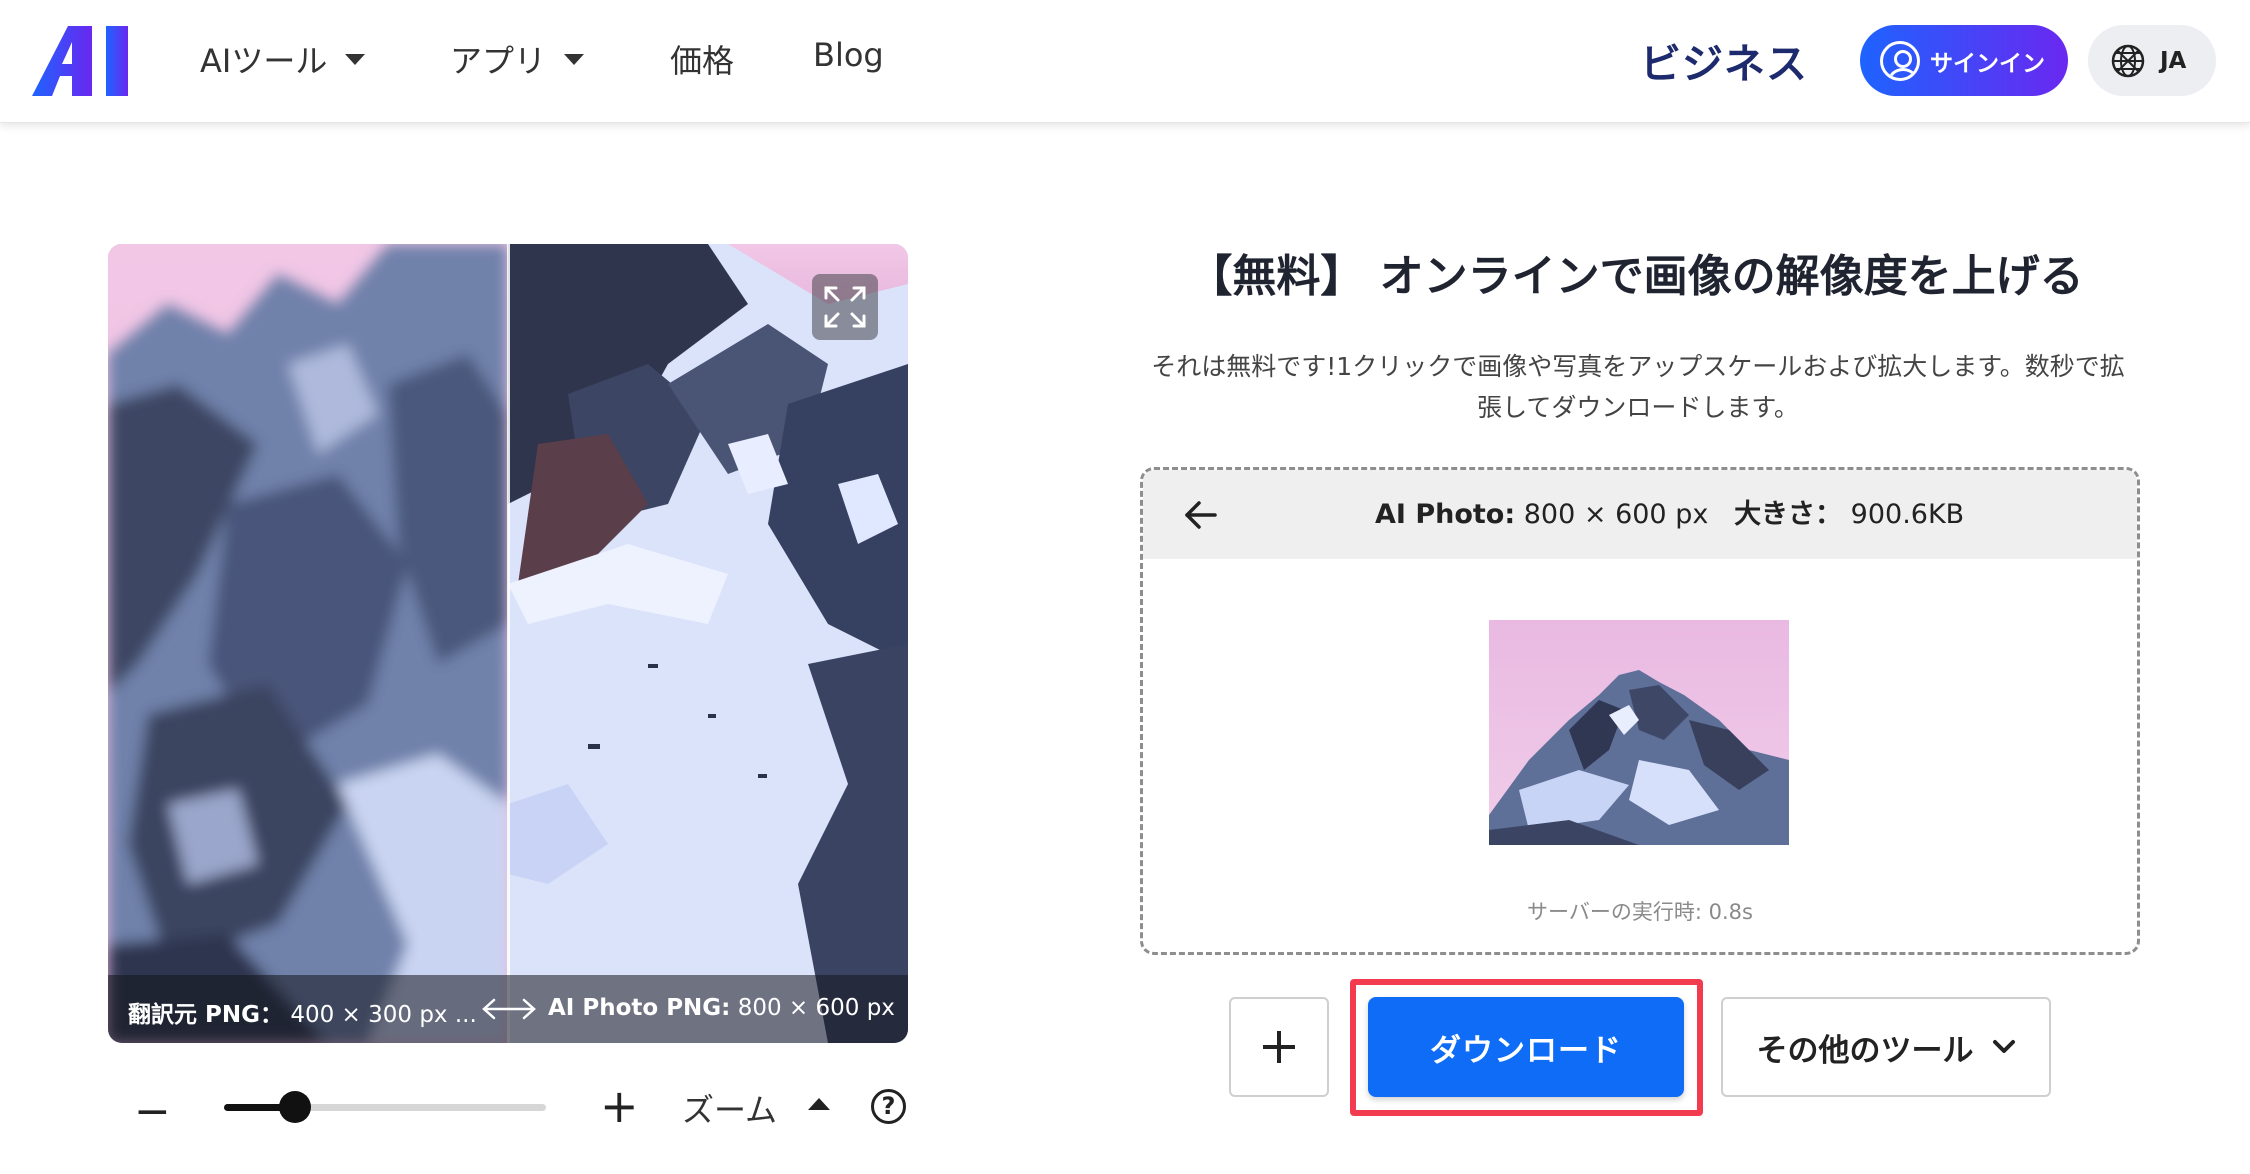 This screenshot has width=2250, height=1174. What do you see at coordinates (152, 1112) in the screenshot?
I see `zoom-out-button: −` at bounding box center [152, 1112].